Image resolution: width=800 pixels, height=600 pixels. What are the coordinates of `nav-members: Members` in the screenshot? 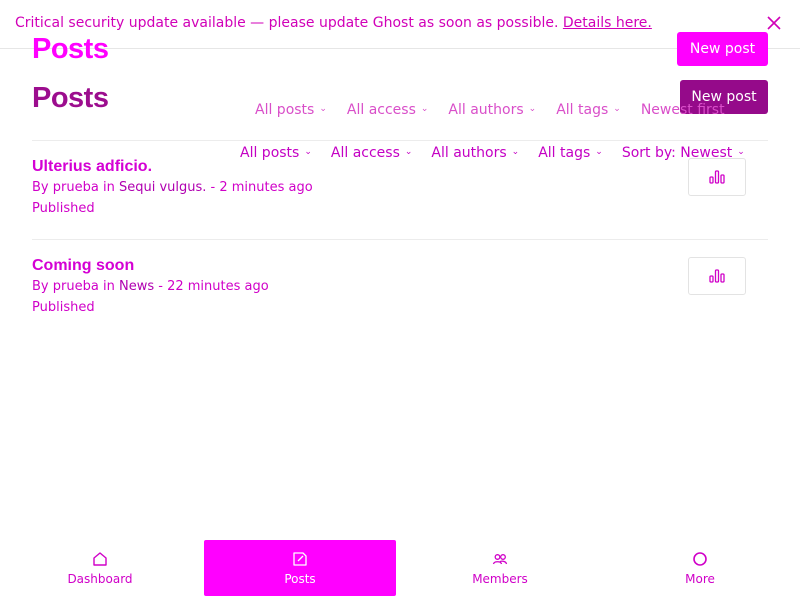 It's located at (500, 568).